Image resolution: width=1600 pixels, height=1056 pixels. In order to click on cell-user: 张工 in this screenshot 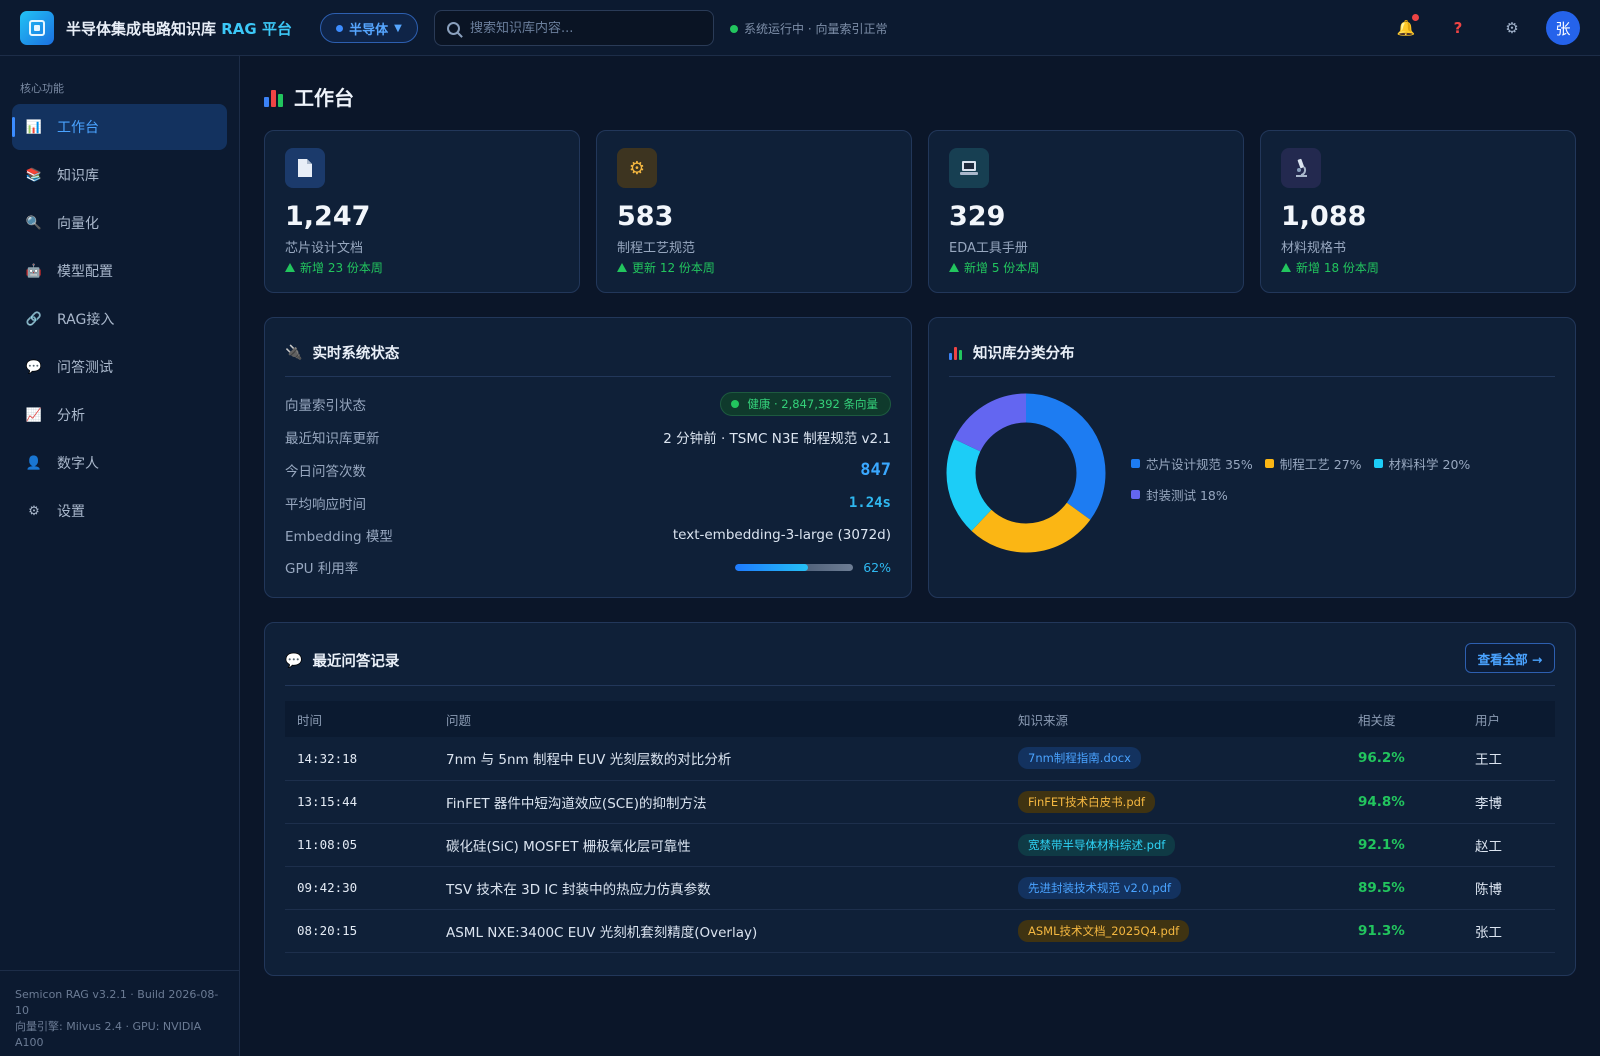, I will do `click(1509, 931)`.